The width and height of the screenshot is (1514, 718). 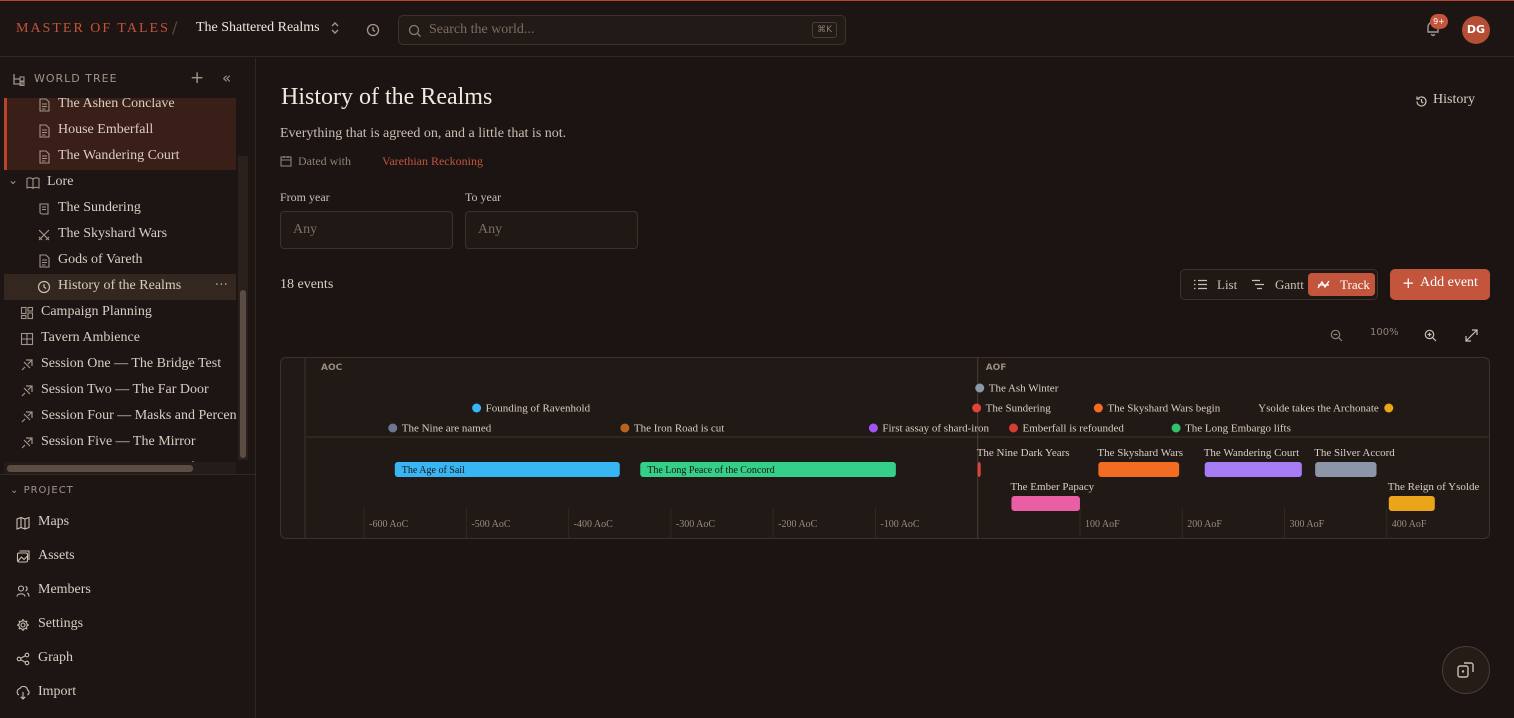 I want to click on event-span-label: The Wandering Court, so click(x=1251, y=453).